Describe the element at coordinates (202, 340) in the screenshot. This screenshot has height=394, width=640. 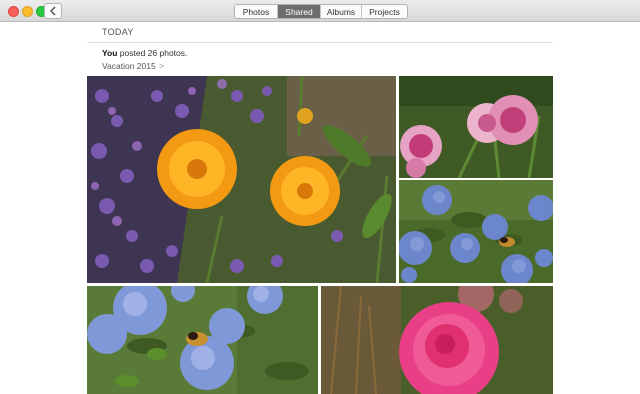
I see `photo-thumbnail-ceanothus-closeup` at that location.